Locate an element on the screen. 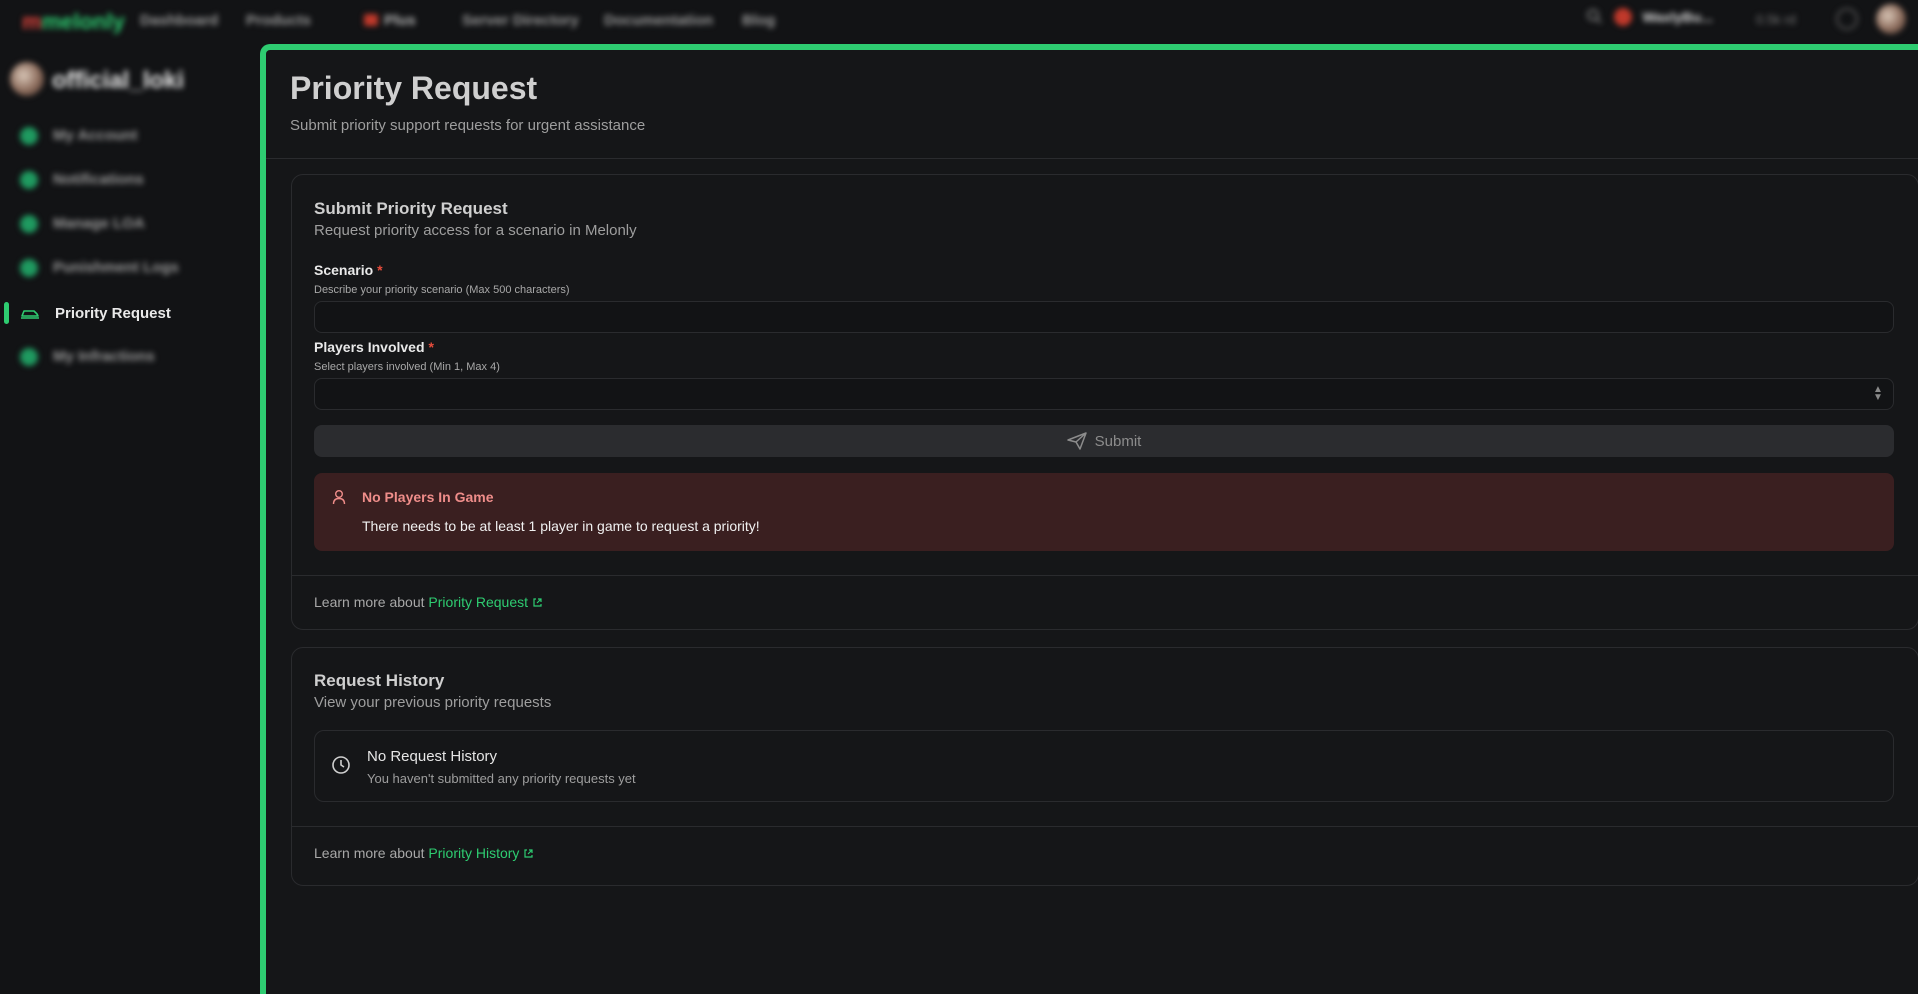  sidebar-item-label: Priority Request is located at coordinates (113, 313).